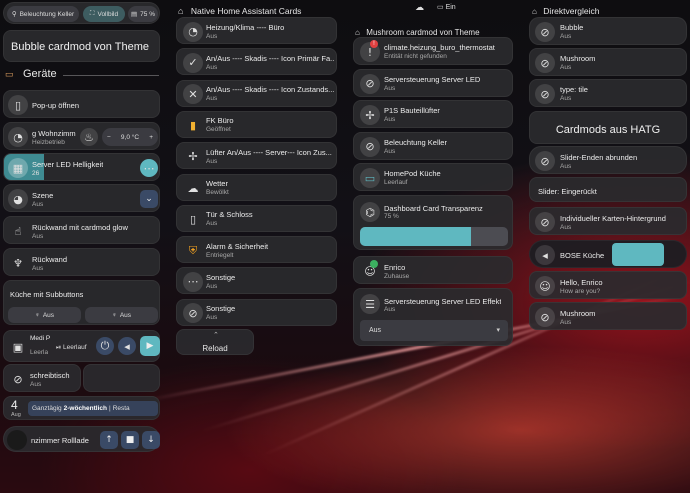  What do you see at coordinates (608, 93) in the screenshot?
I see `tile-card: ⊘ type: tile Aus` at bounding box center [608, 93].